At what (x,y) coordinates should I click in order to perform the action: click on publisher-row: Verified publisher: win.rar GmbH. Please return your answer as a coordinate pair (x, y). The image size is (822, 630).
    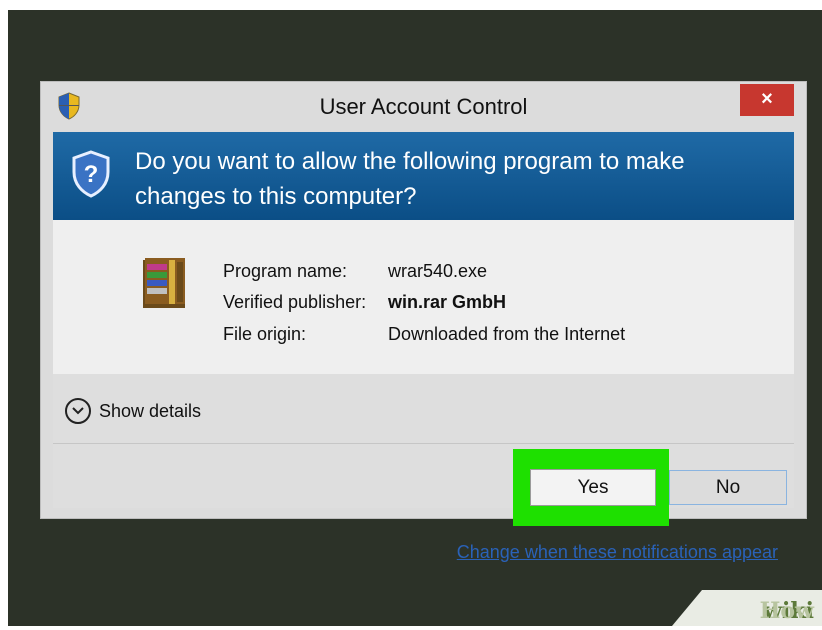
    Looking at the image, I should click on (364, 302).